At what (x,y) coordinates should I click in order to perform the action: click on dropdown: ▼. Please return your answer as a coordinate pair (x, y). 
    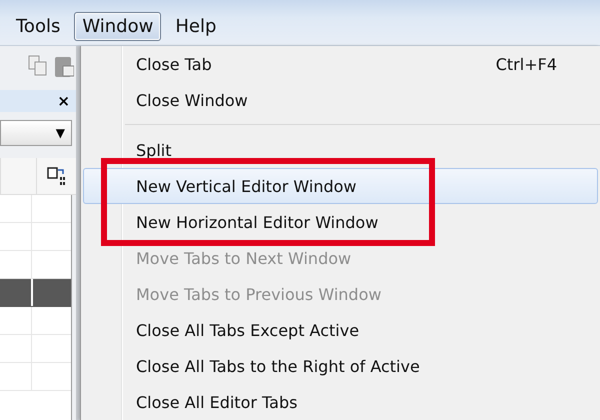
    Looking at the image, I should click on (36, 133).